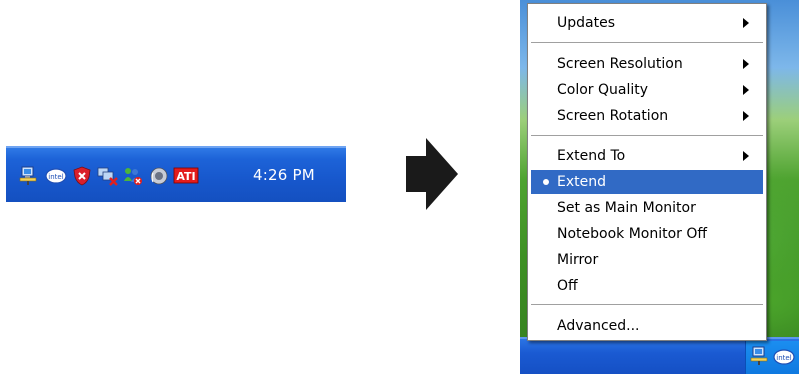 The width and height of the screenshot is (799, 374). I want to click on arrow-right-icon, so click(432, 174).